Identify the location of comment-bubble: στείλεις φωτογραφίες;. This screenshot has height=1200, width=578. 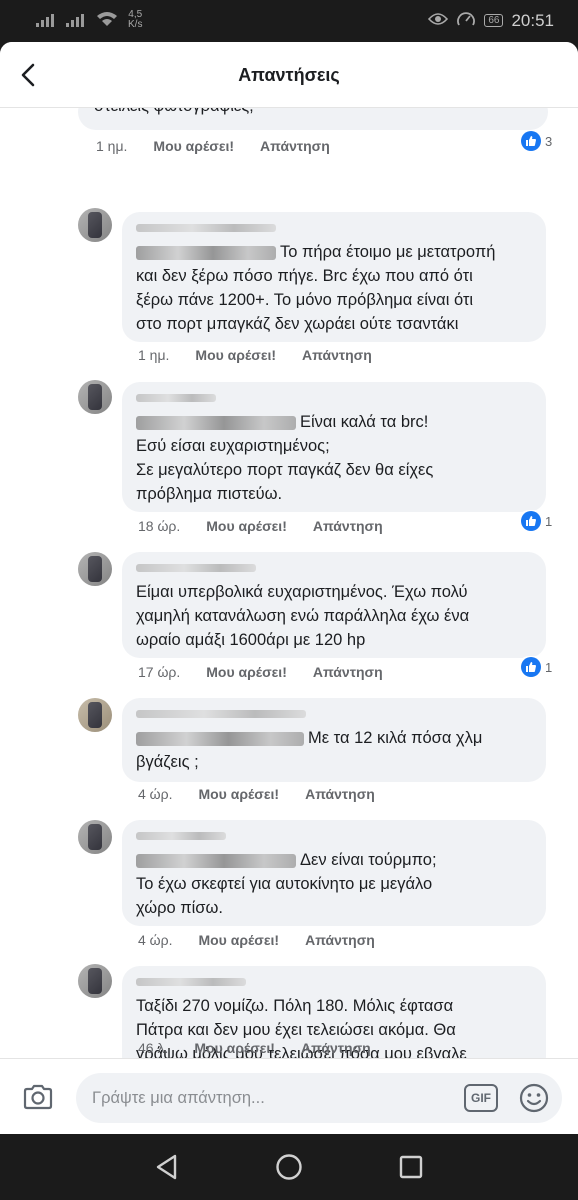
(313, 119).